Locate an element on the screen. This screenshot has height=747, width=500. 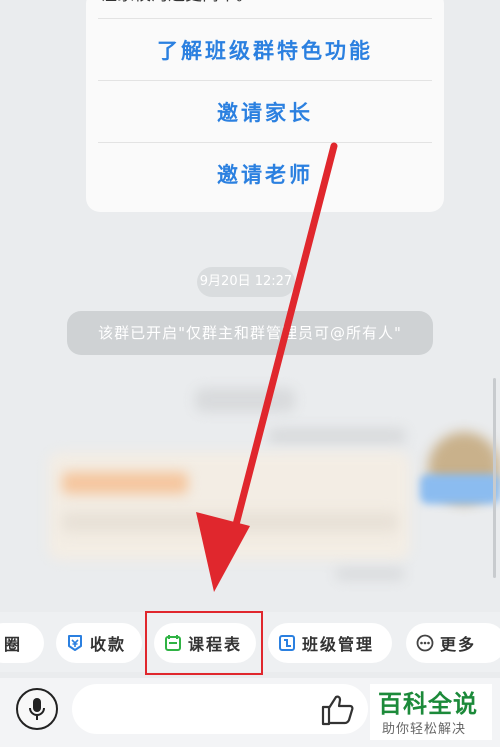
microphone-icon is located at coordinates (37, 709).